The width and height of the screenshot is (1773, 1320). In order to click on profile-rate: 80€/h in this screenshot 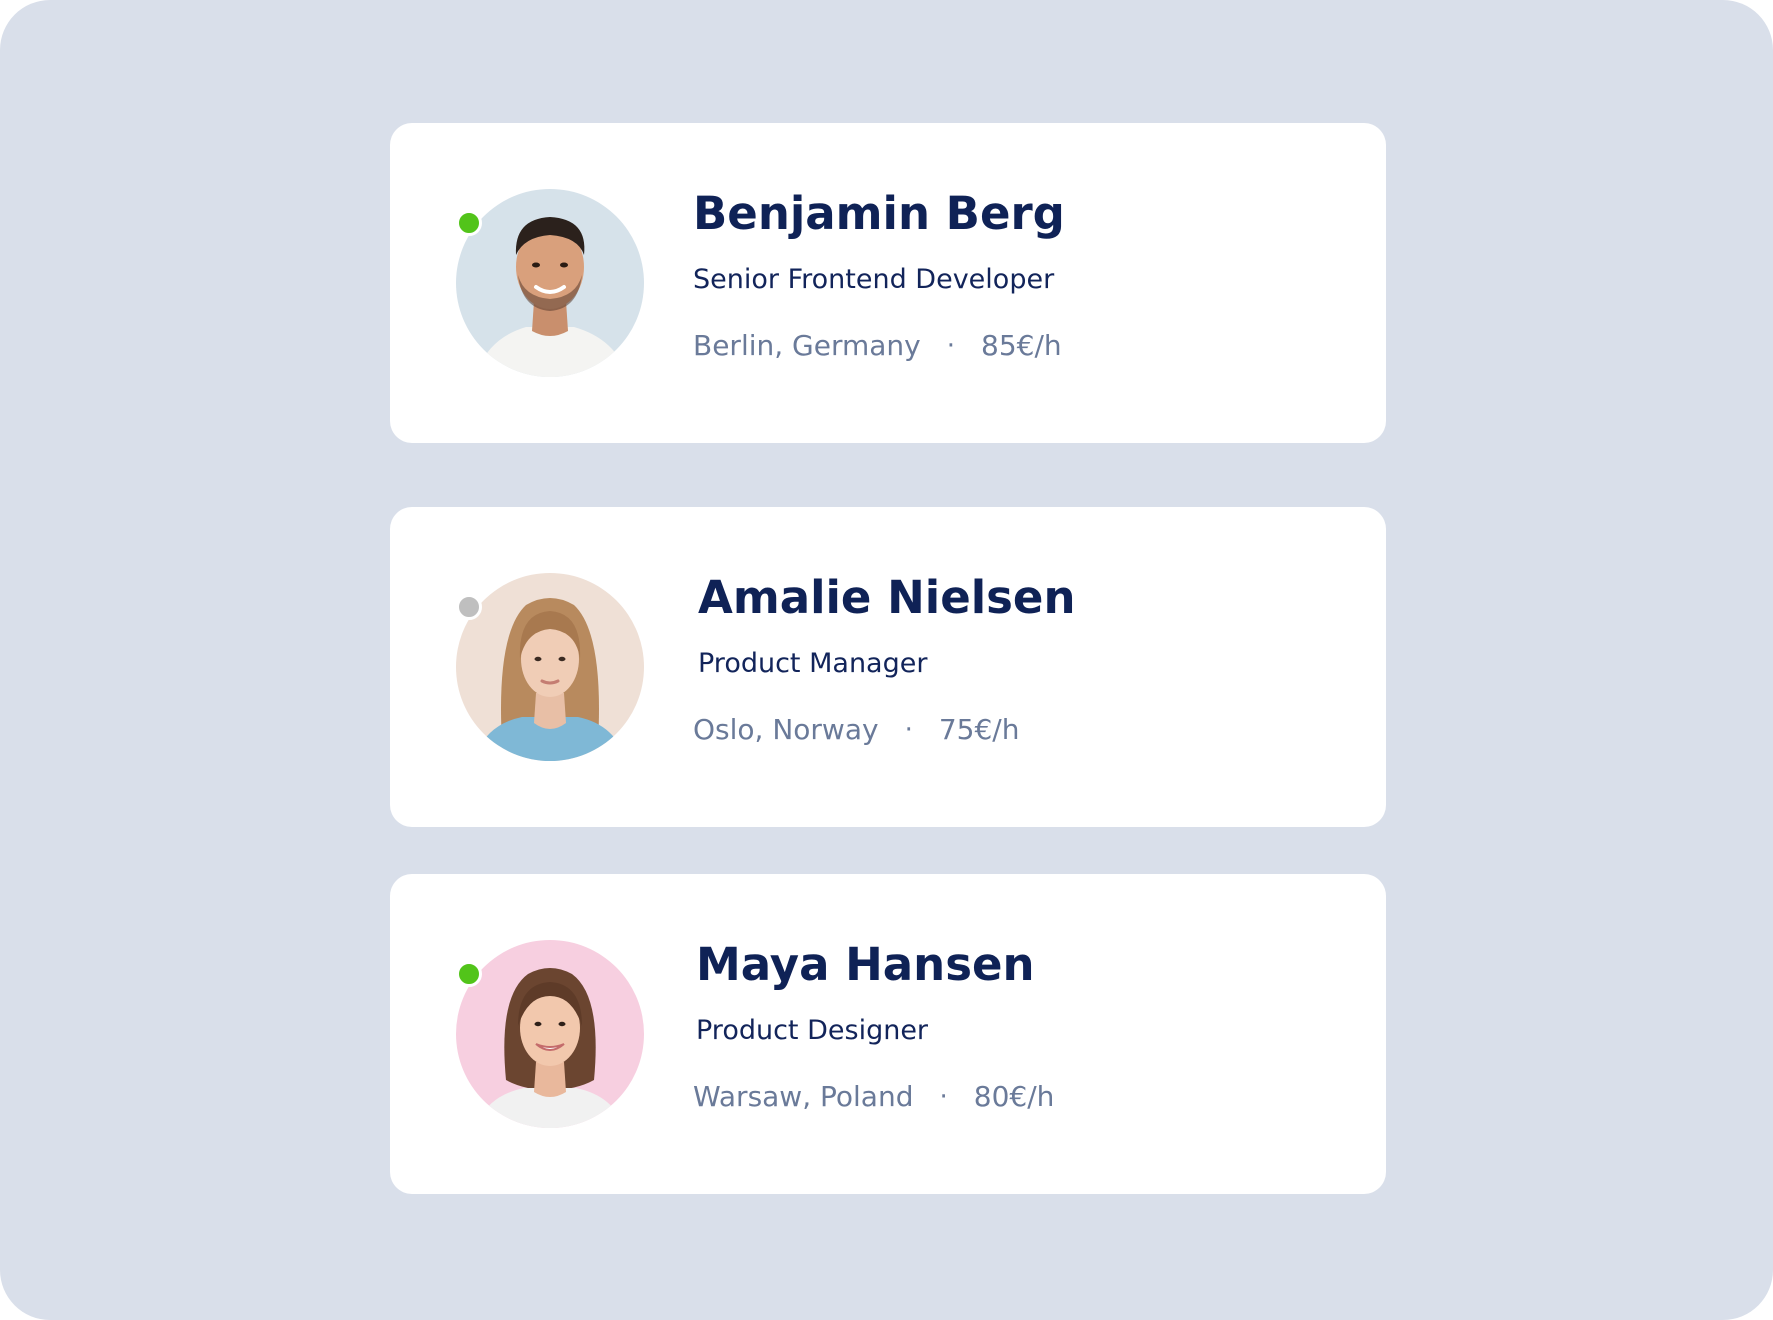, I will do `click(1014, 1096)`.